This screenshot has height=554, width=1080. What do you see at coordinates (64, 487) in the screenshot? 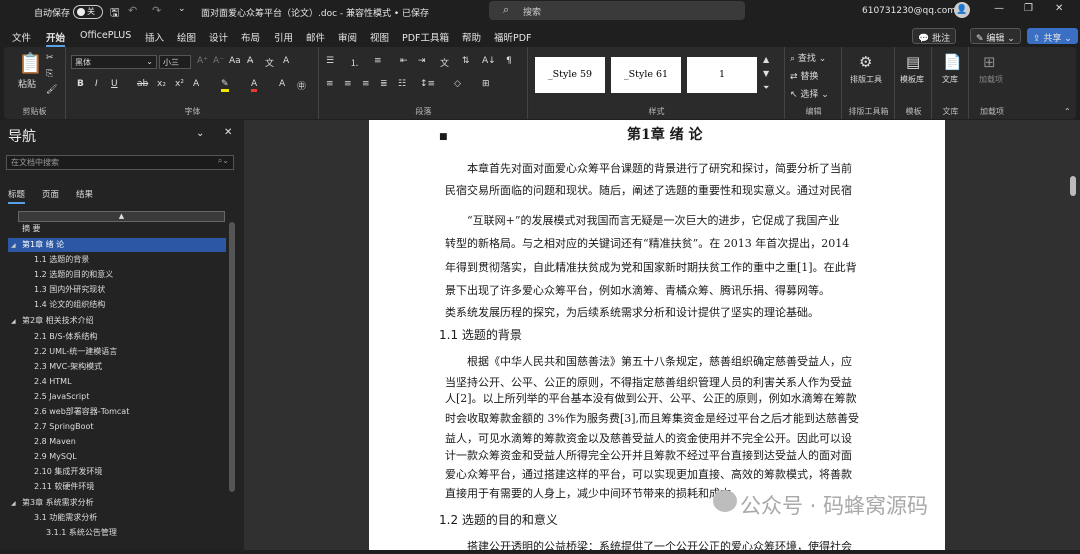
I see `nav-heading-item: 2.11 软硬件环境` at bounding box center [64, 487].